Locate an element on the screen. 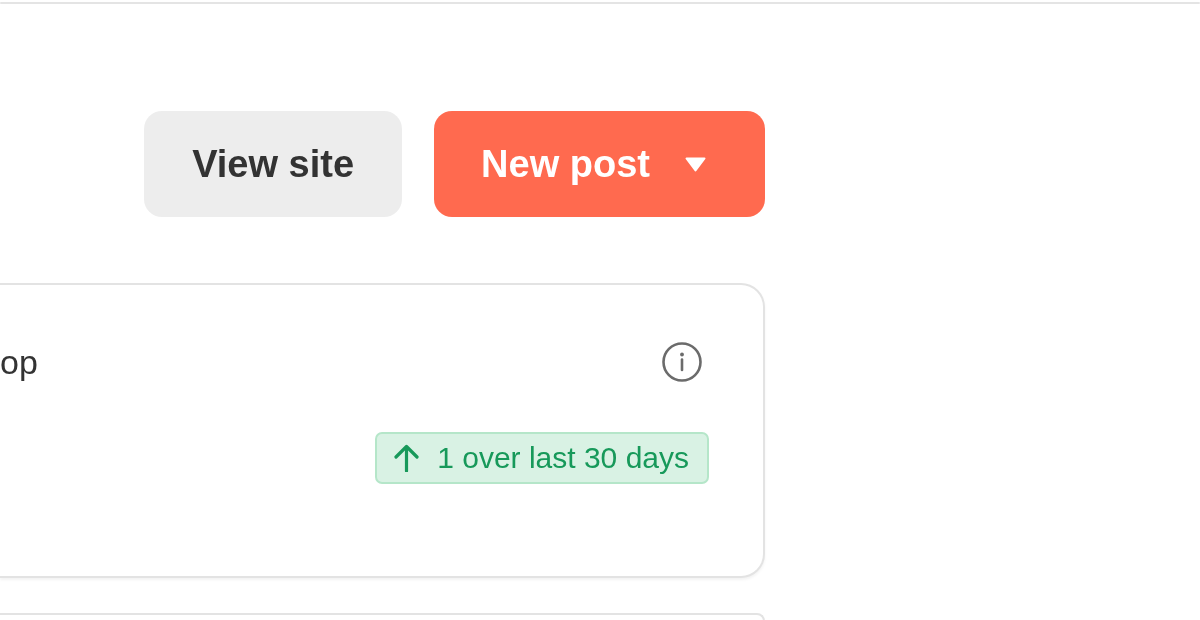  info-icon is located at coordinates (682, 362).